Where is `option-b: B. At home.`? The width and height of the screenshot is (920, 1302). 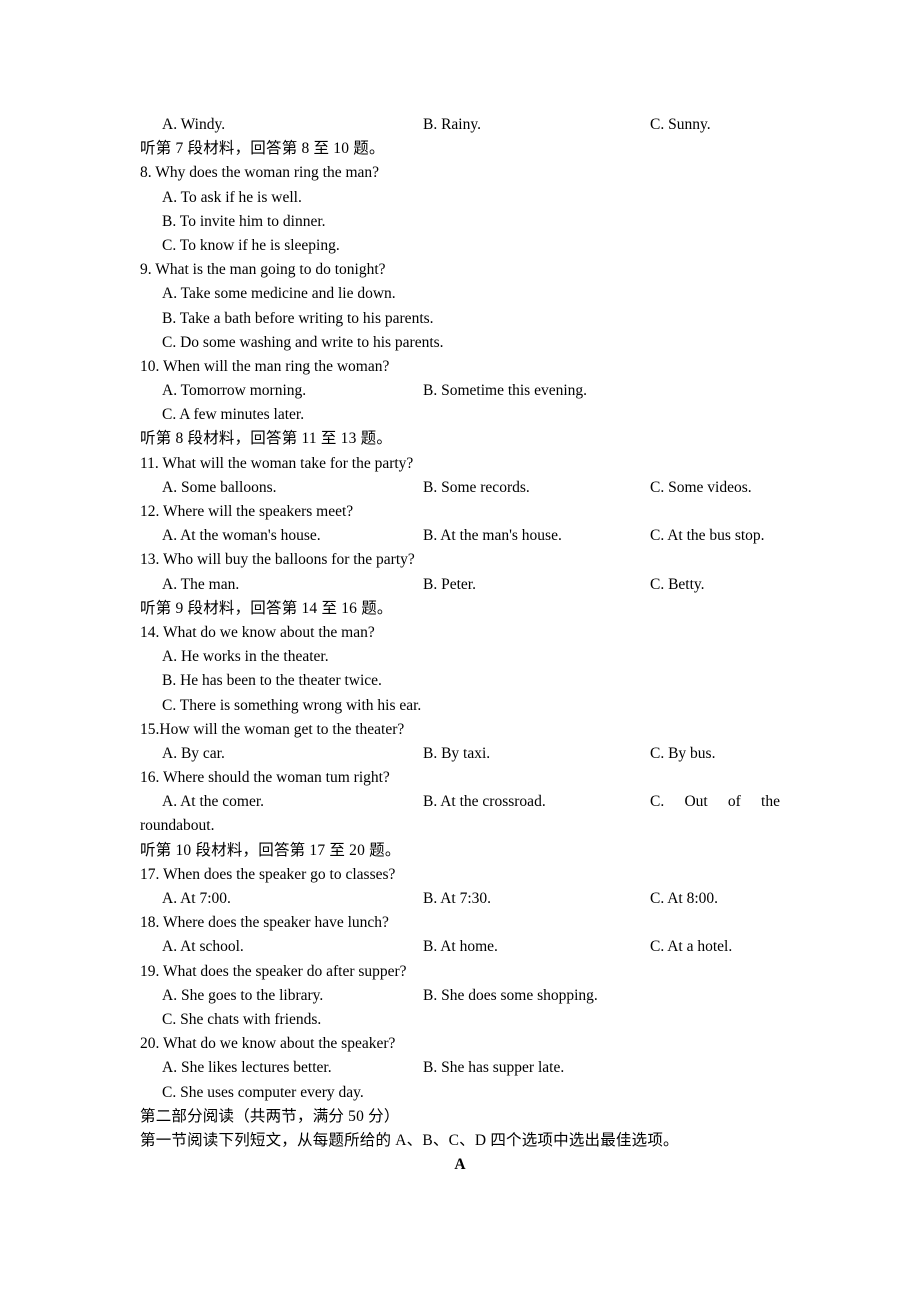
option-b: B. At home. is located at coordinates (460, 947).